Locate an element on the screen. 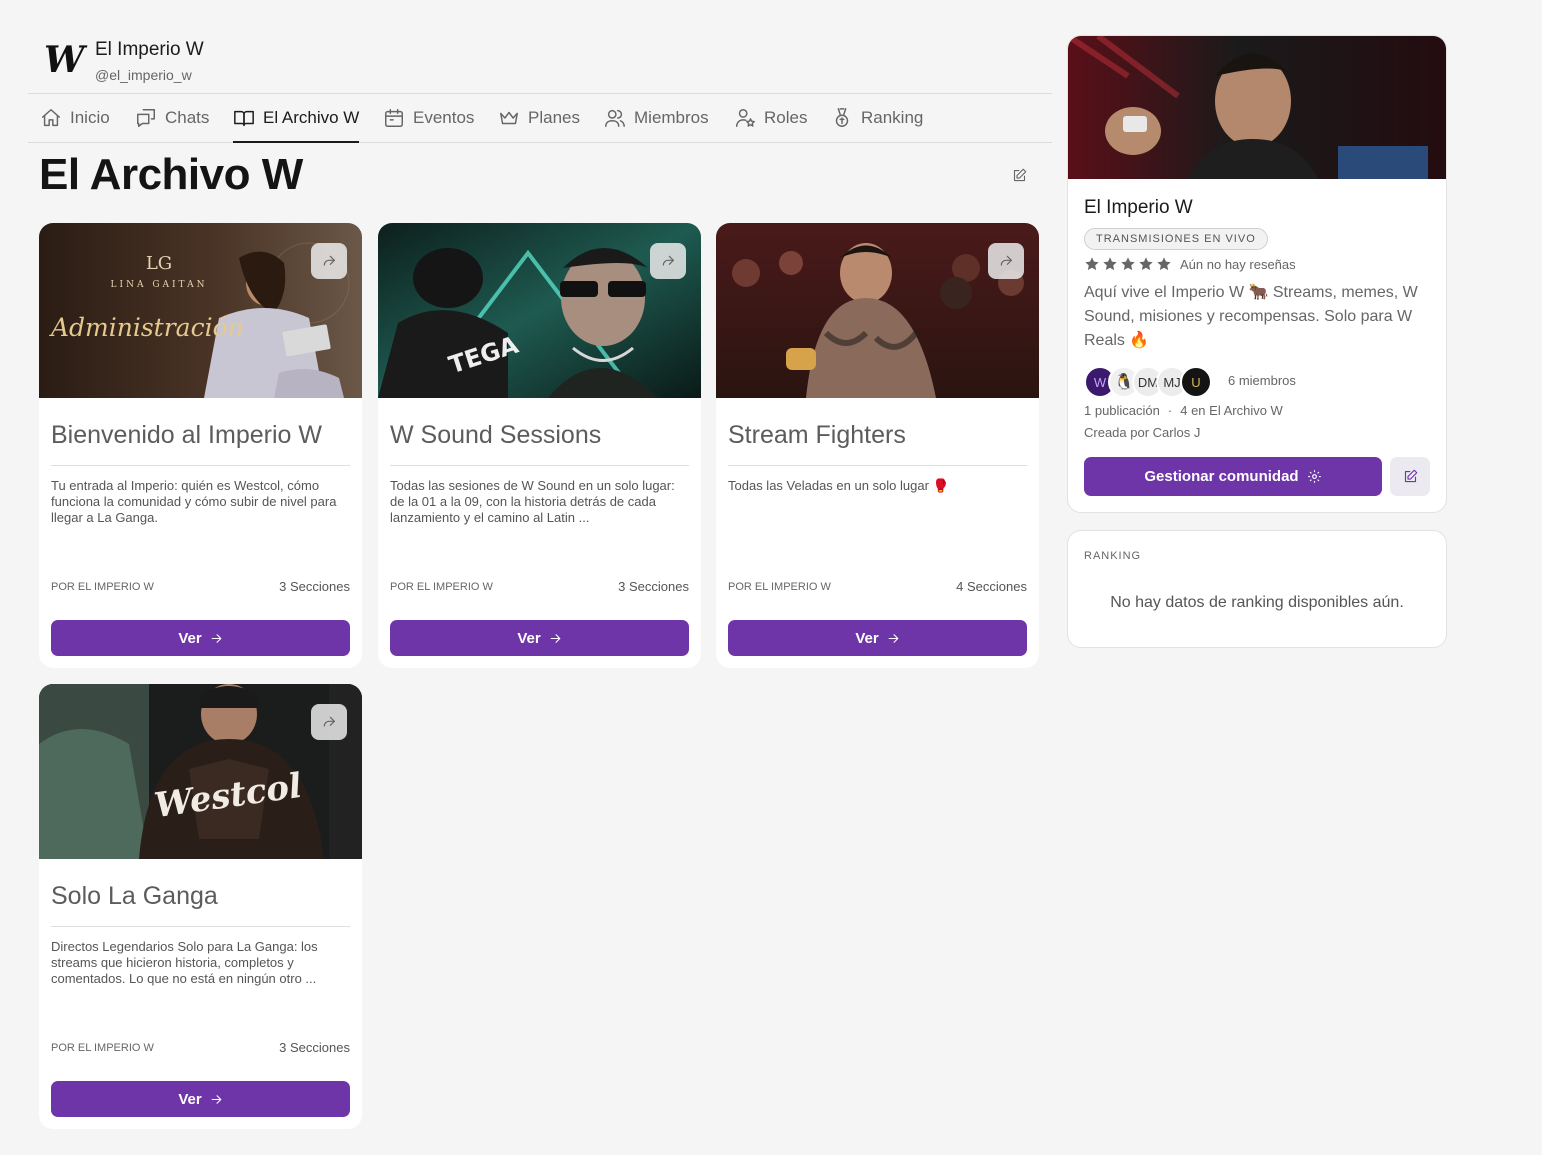 This screenshot has width=1542, height=1155. community-name: El Imperio W is located at coordinates (149, 49).